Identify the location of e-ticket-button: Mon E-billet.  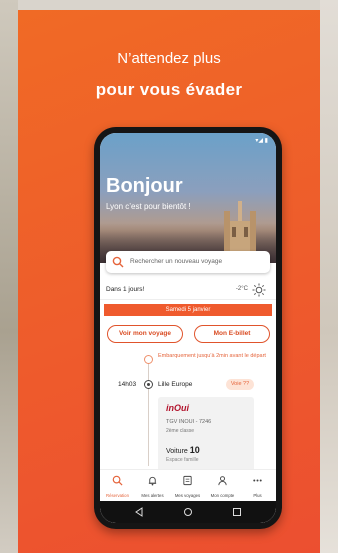
(232, 334).